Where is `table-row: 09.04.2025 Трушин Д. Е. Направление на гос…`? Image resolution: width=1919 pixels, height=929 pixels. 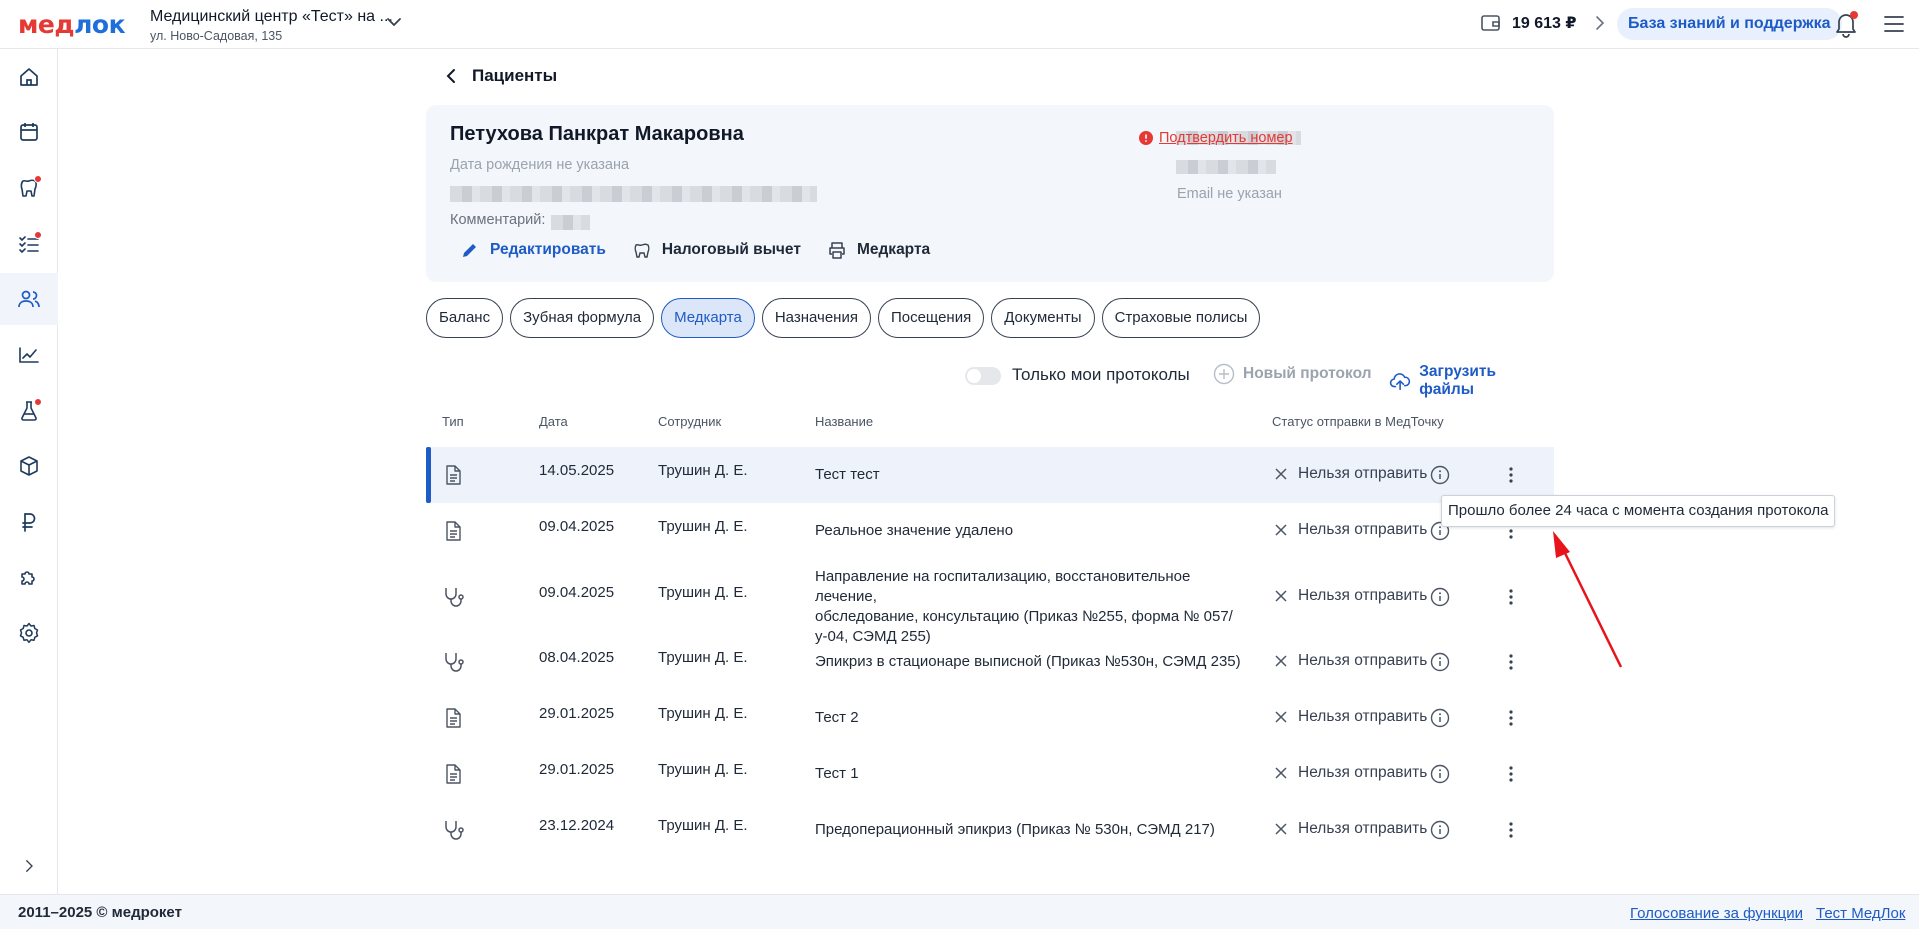 table-row: 09.04.2025 Трушин Д. Е. Направление на гос… is located at coordinates (990, 602).